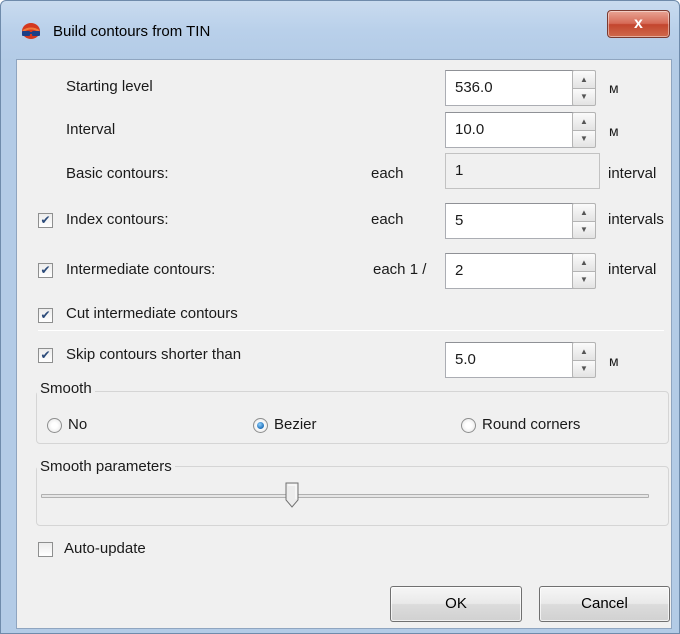 The image size is (680, 634). I want to click on skip-shorter-spinner: ▲ ▼, so click(584, 360).